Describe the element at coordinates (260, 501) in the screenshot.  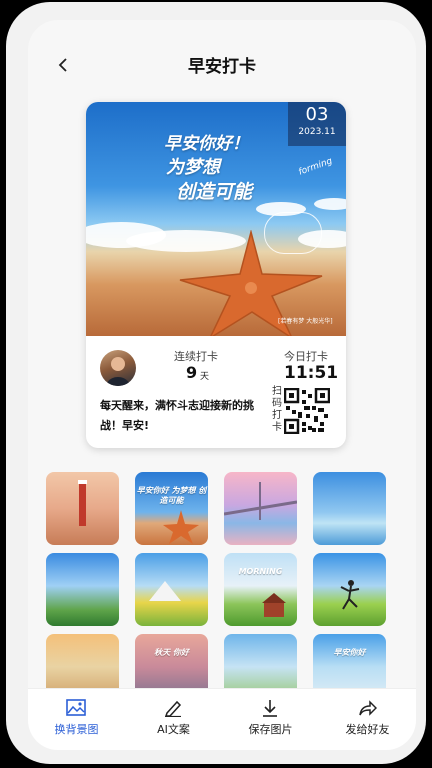
I see `bridge-icon` at that location.